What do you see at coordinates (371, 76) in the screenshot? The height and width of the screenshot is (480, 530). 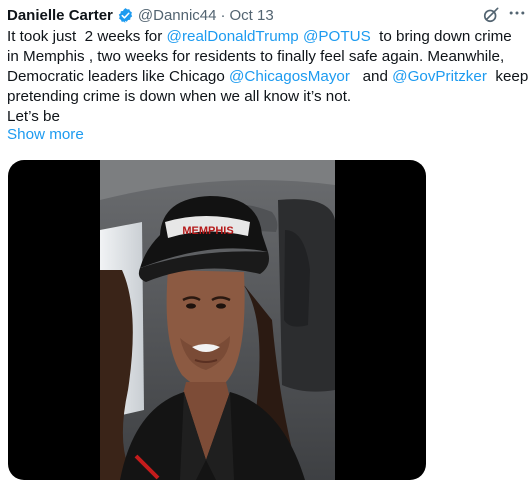 I see `tweet-text-segment: and` at bounding box center [371, 76].